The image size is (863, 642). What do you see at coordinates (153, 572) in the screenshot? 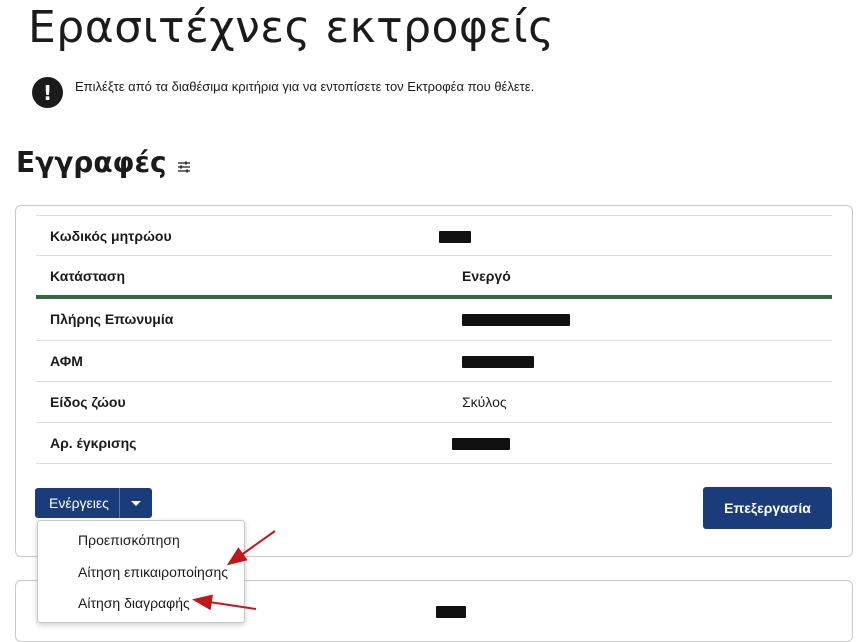
I see `menu-item-update-request: Αίτηση επικαιροποίησης` at bounding box center [153, 572].